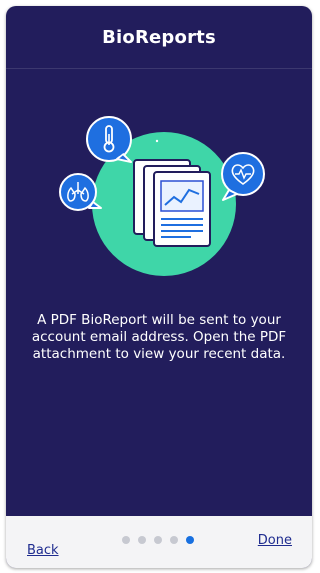  Describe the element at coordinates (172, 203) in the screenshot. I see `pdf-report-icon` at that location.